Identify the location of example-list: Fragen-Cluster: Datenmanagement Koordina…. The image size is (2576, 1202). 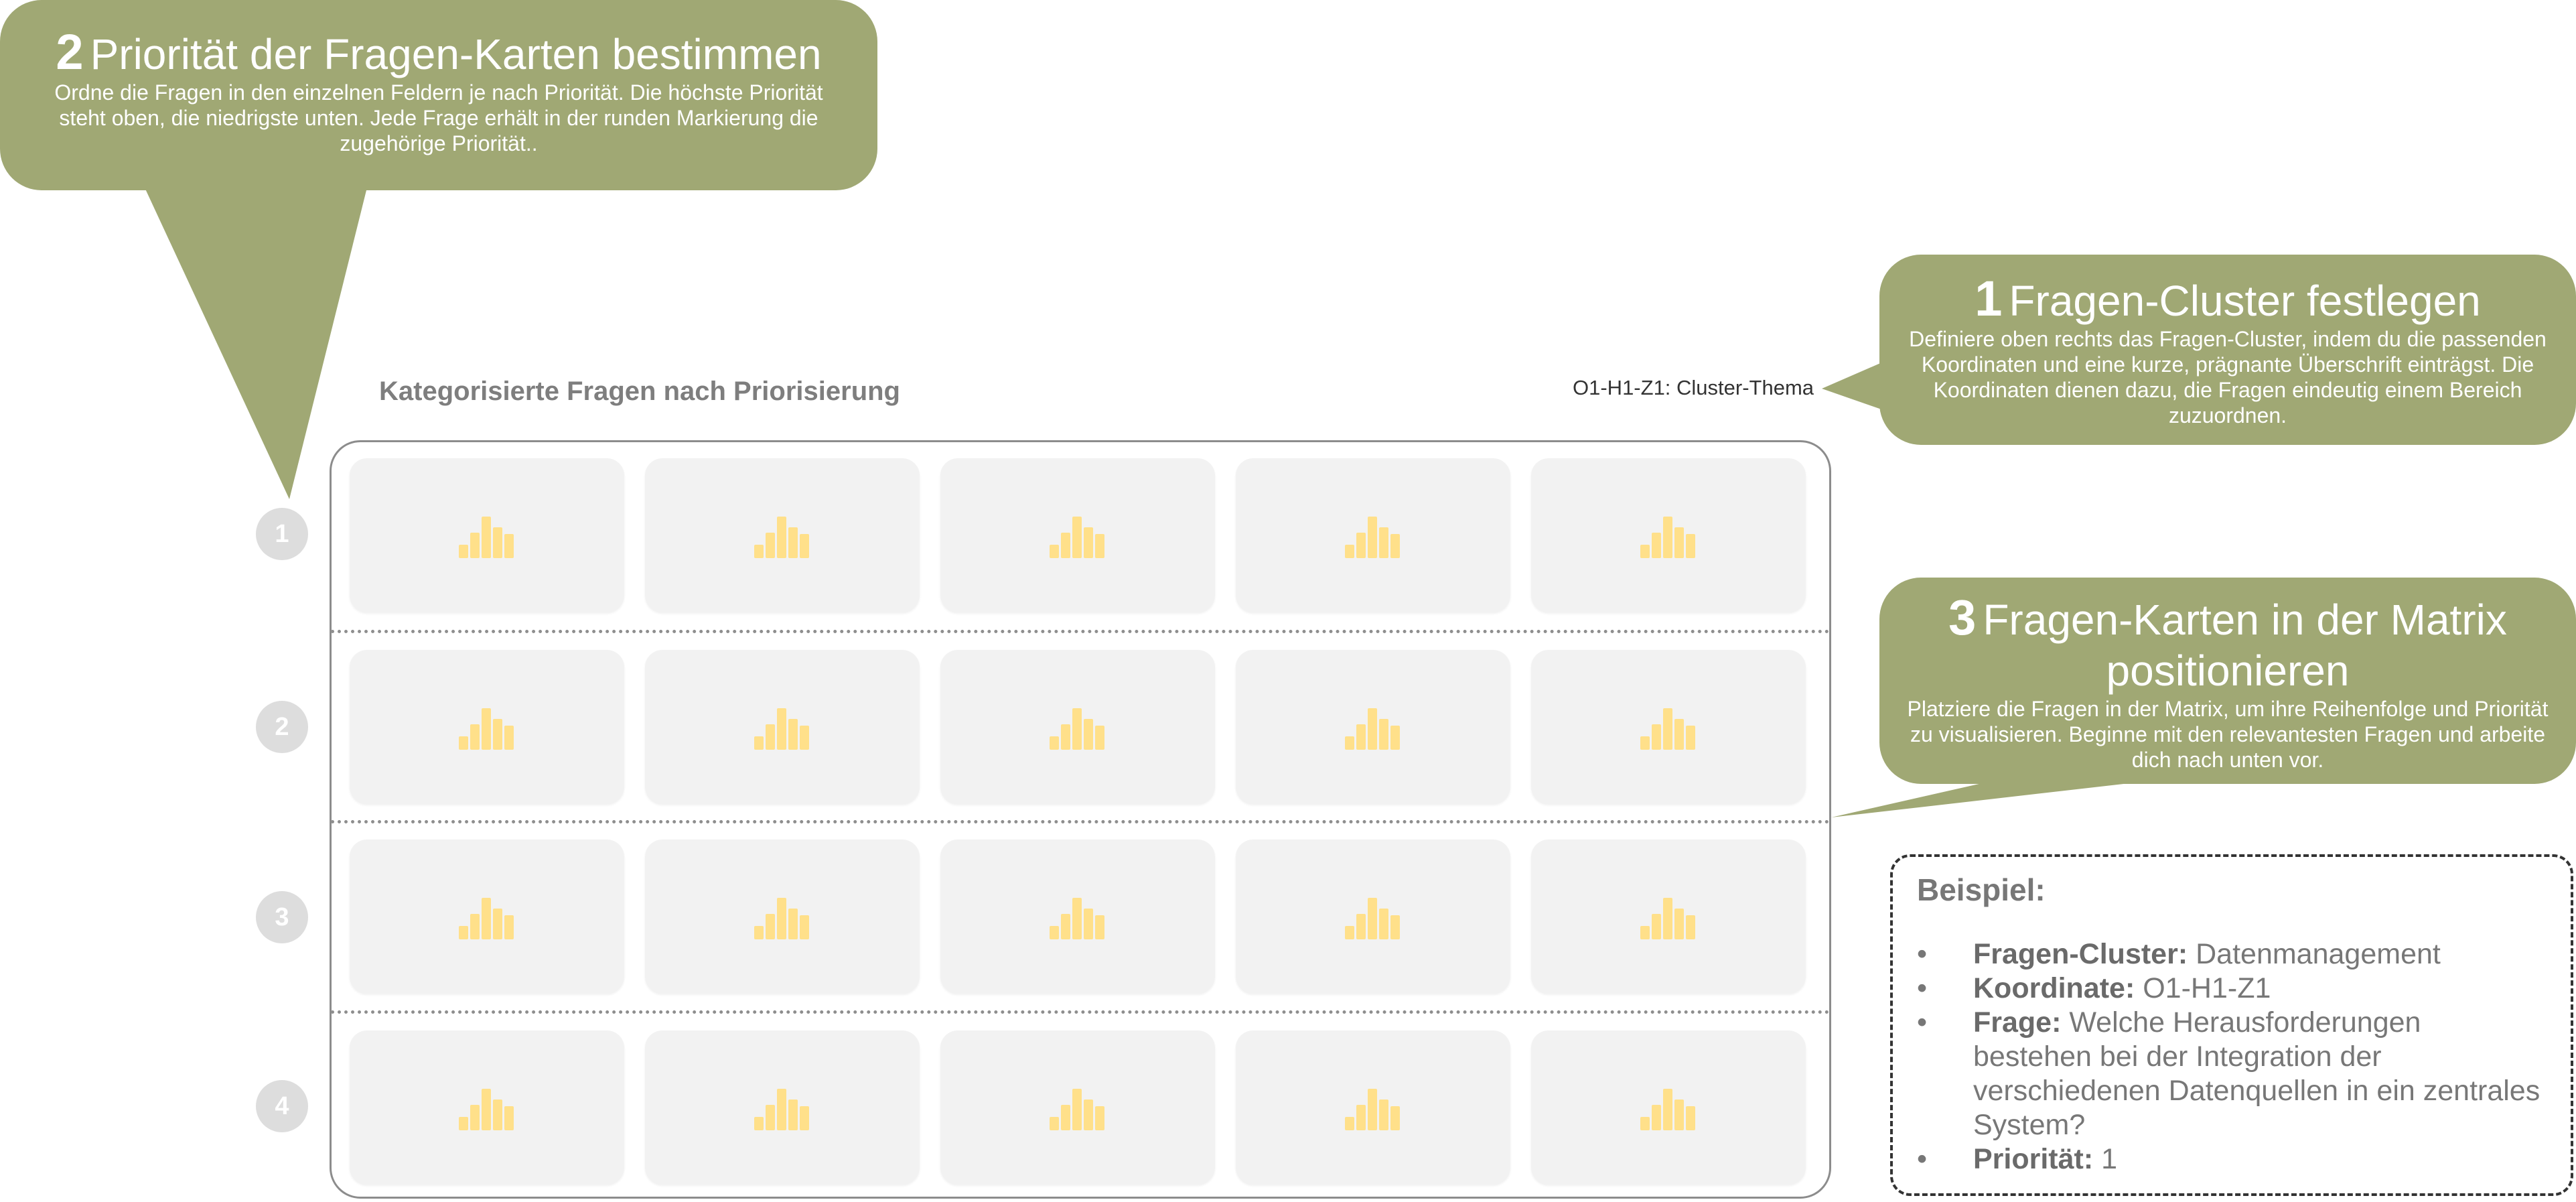
(2232, 1057).